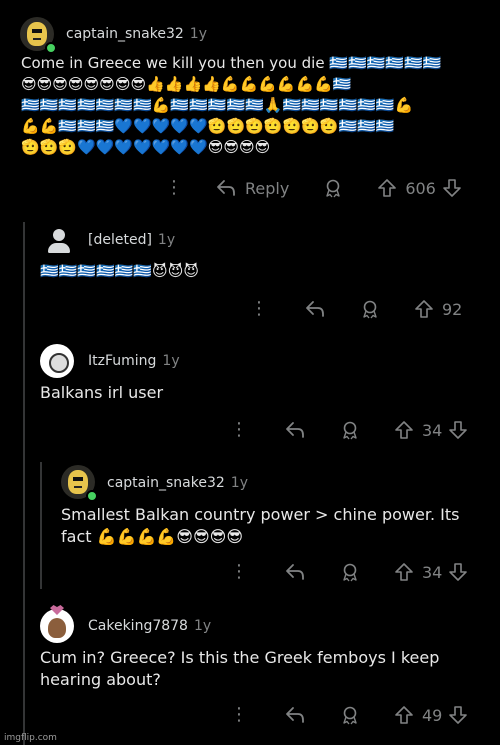  What do you see at coordinates (132, 240) in the screenshot?
I see `comment-author: [deleted] 1y` at bounding box center [132, 240].